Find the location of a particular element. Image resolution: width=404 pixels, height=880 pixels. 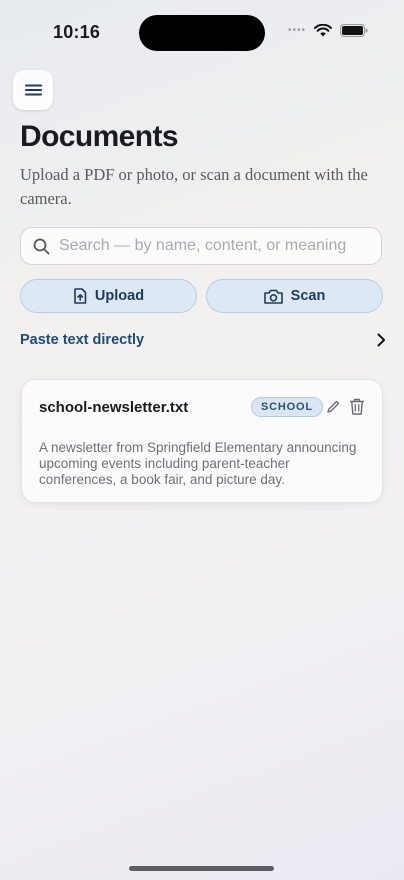

scan-button: Scan is located at coordinates (294, 296).